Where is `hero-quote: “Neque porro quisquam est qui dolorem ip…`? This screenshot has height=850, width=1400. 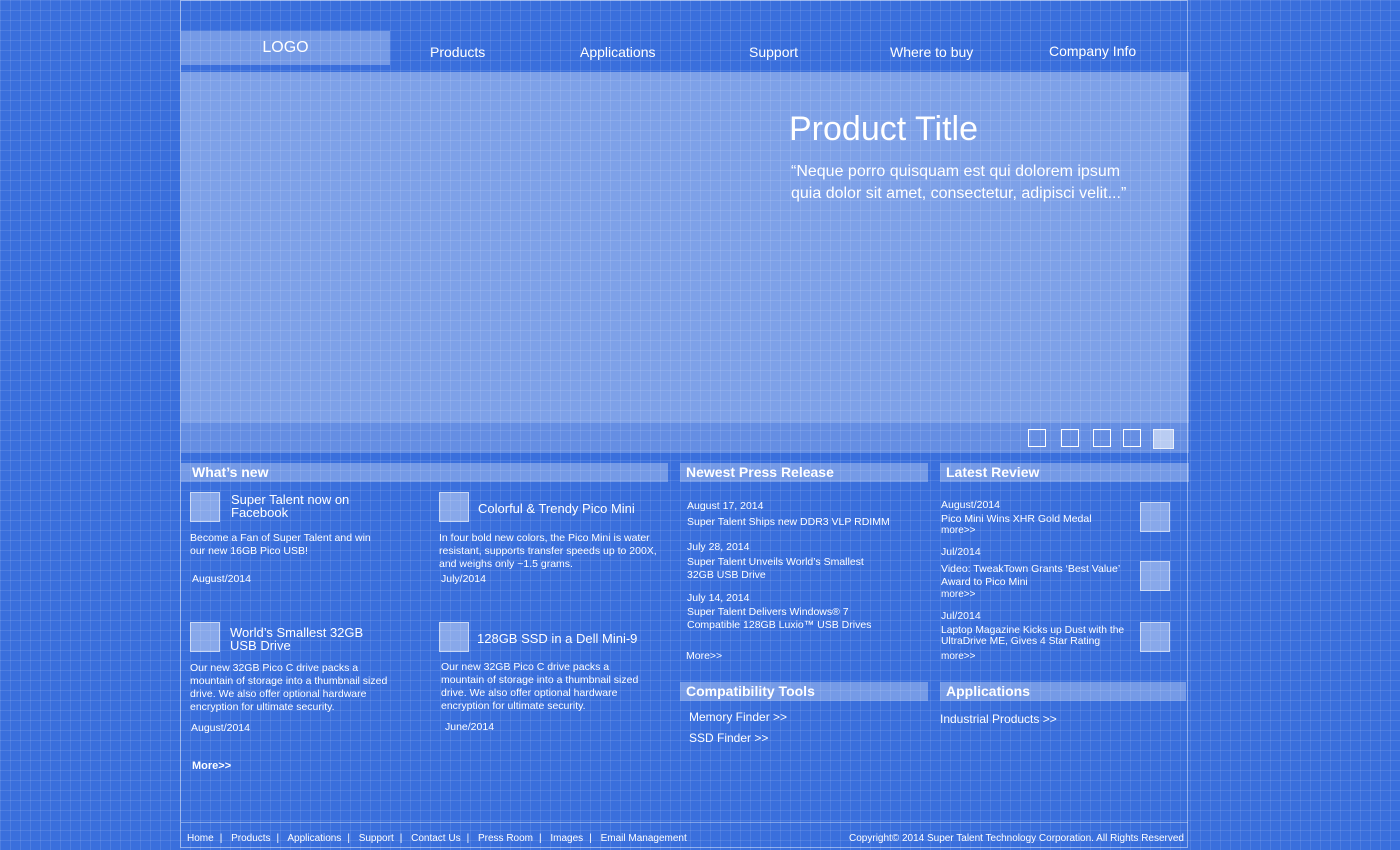
hero-quote: “Neque porro quisquam est qui dolorem ip… is located at coordinates (959, 182).